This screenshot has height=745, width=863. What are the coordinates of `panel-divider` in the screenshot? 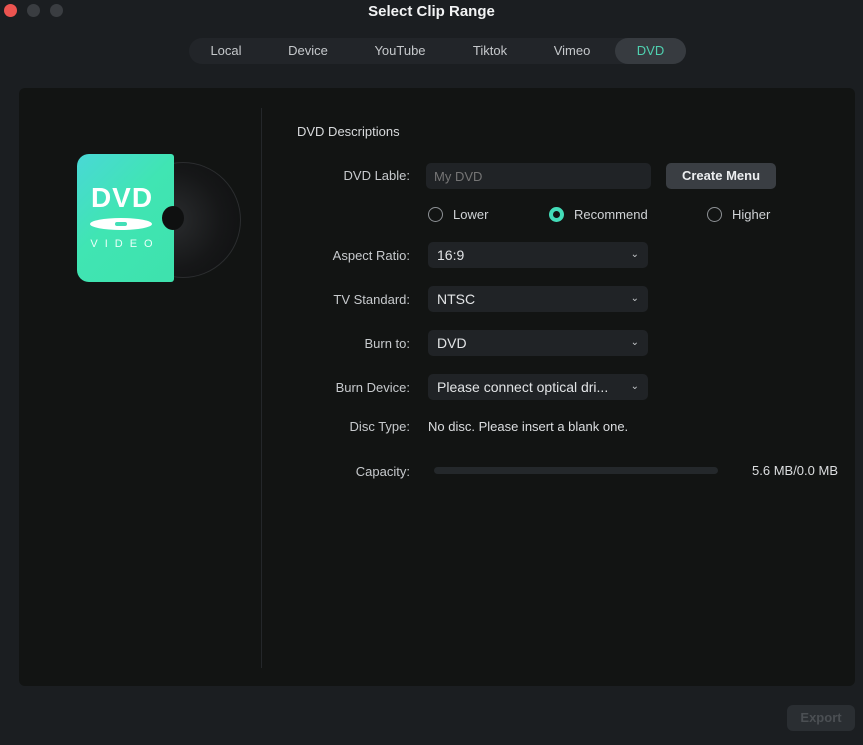 It's located at (261, 388).